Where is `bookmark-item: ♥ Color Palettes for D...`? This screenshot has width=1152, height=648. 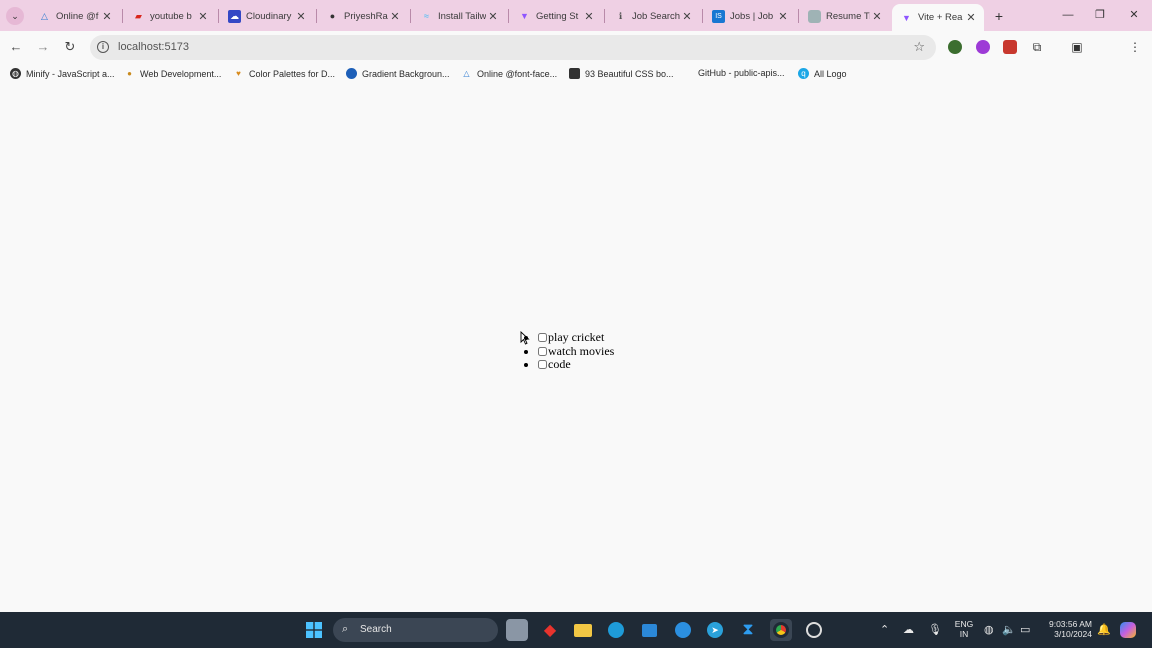
bookmark-item: ♥ Color Palettes for D... is located at coordinates (284, 73).